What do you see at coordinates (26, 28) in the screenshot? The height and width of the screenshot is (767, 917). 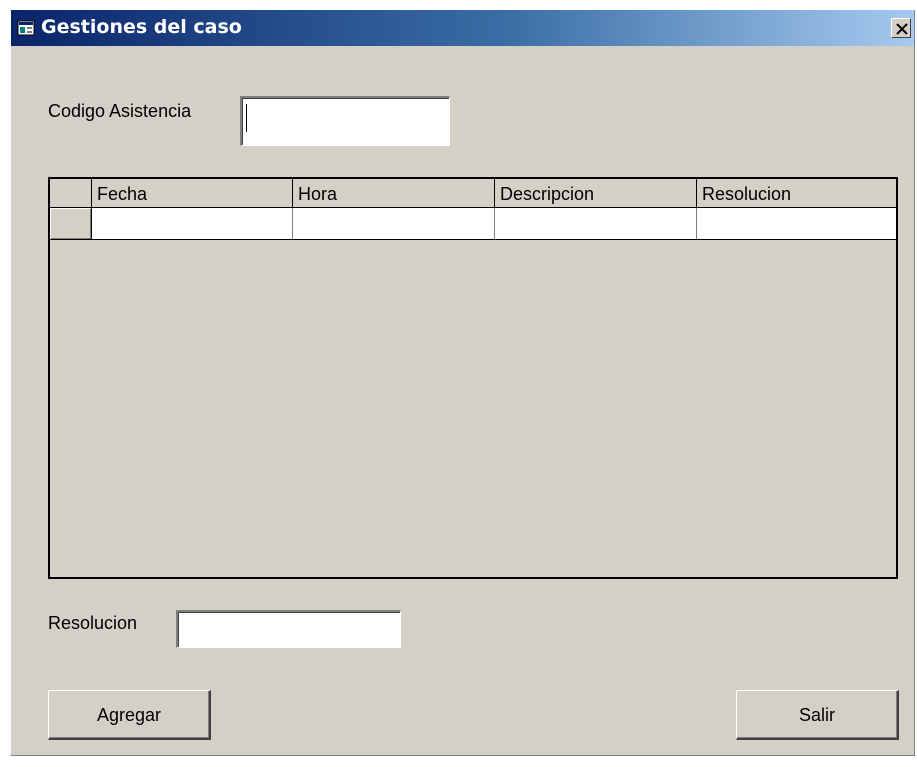 I see `app-window-icon` at bounding box center [26, 28].